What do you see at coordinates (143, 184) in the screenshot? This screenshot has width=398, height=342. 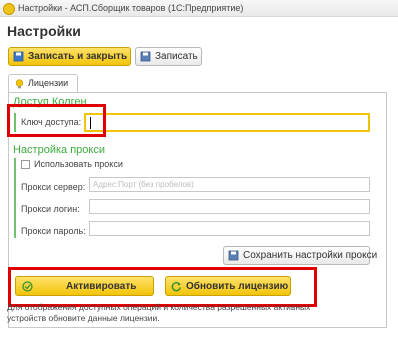 I see `proxy-server-placeholder: Адрес:Порт (без пробелов)` at bounding box center [143, 184].